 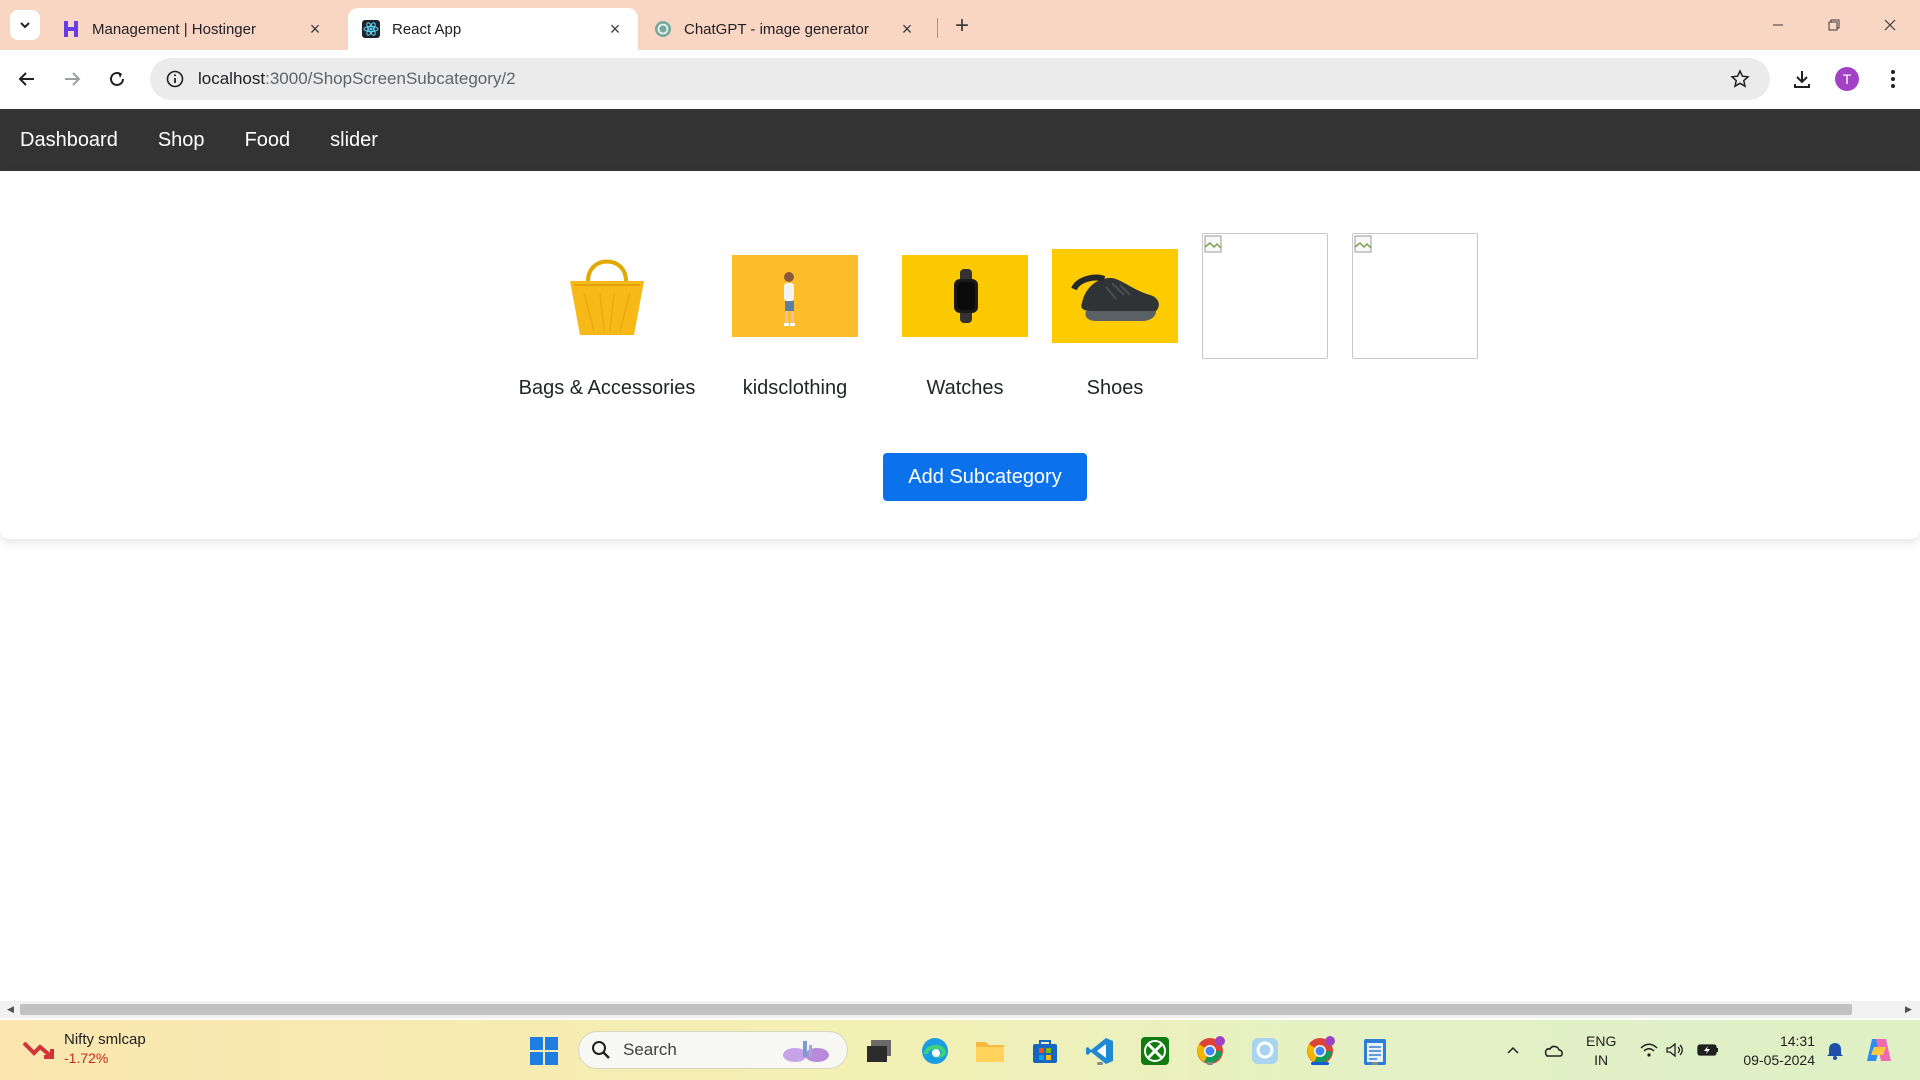 I want to click on wifi-icon, so click(x=1649, y=1050).